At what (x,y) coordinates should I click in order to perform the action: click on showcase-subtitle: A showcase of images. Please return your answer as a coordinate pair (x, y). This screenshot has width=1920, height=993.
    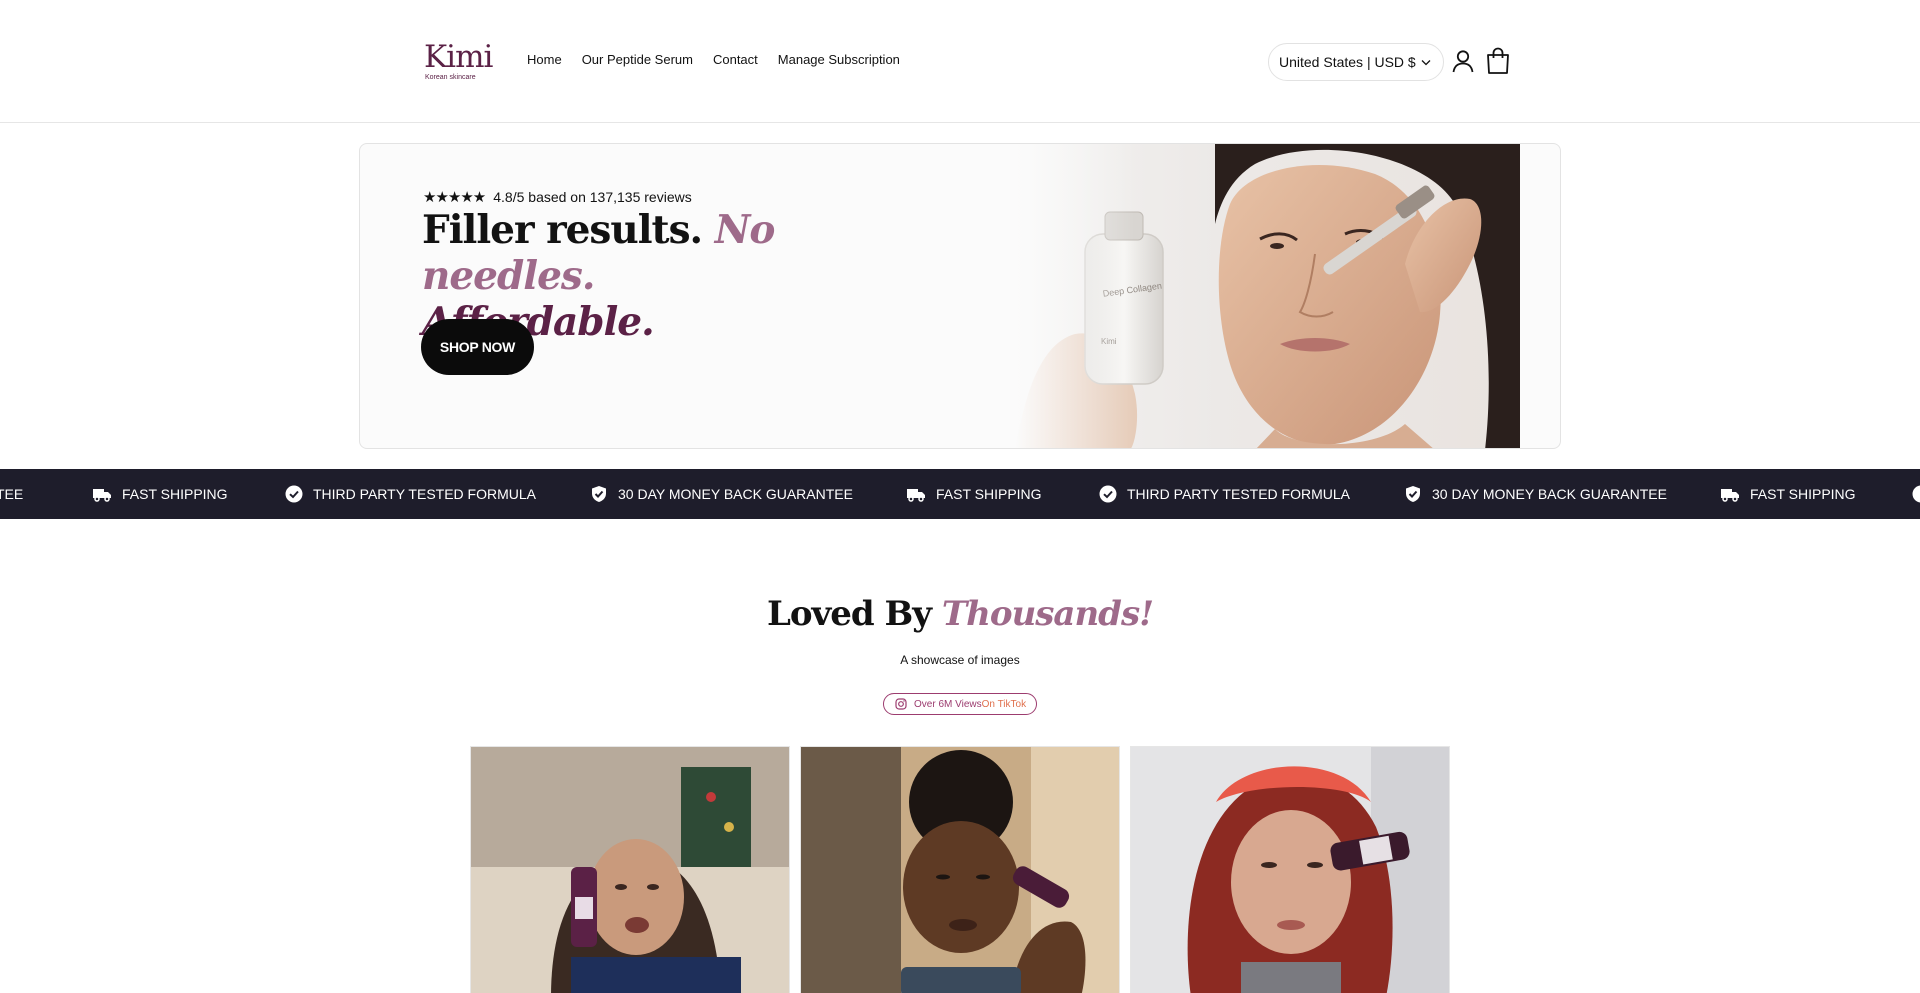
    Looking at the image, I should click on (960, 660).